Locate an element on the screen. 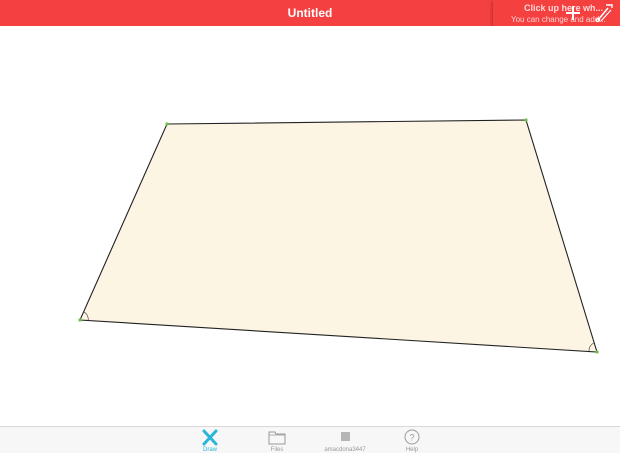 The height and width of the screenshot is (453, 620). tab-files: Files is located at coordinates (277, 441).